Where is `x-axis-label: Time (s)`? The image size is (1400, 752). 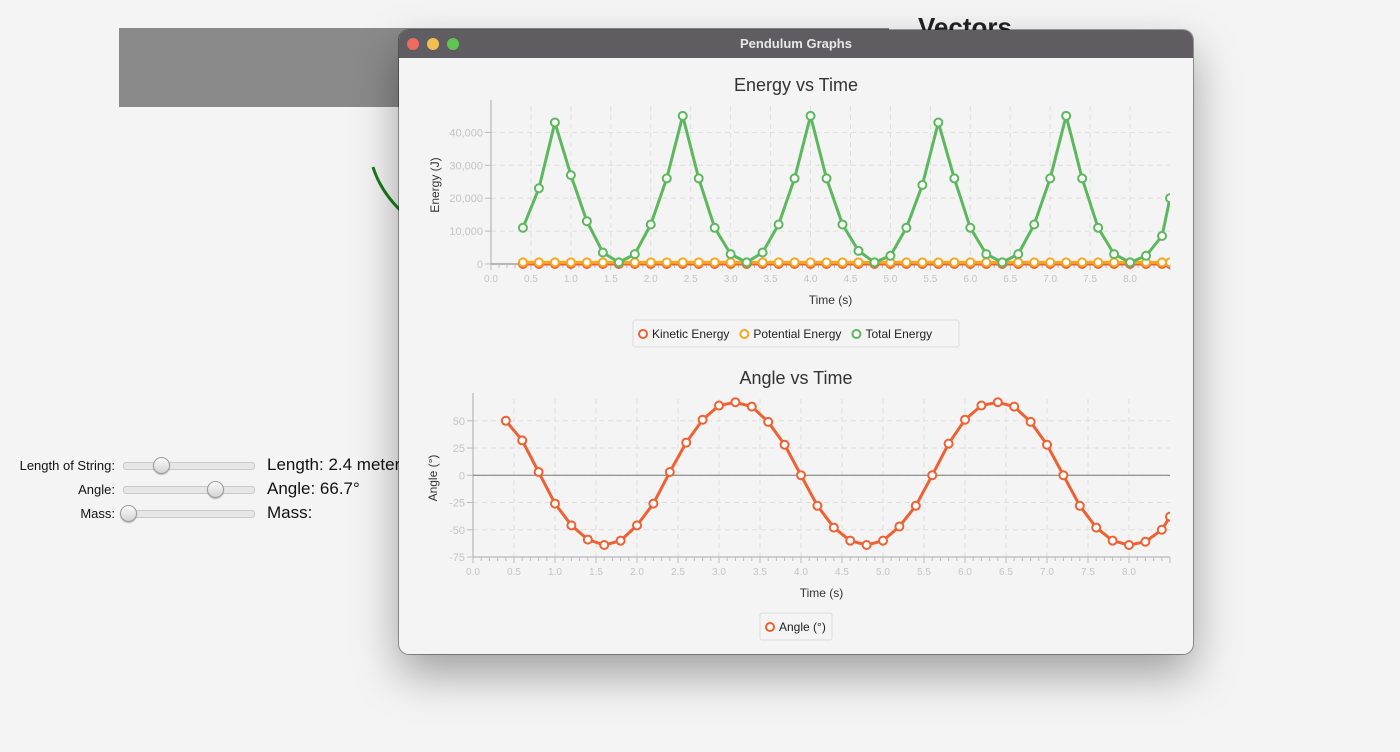
x-axis-label: Time (s) is located at coordinates (831, 300).